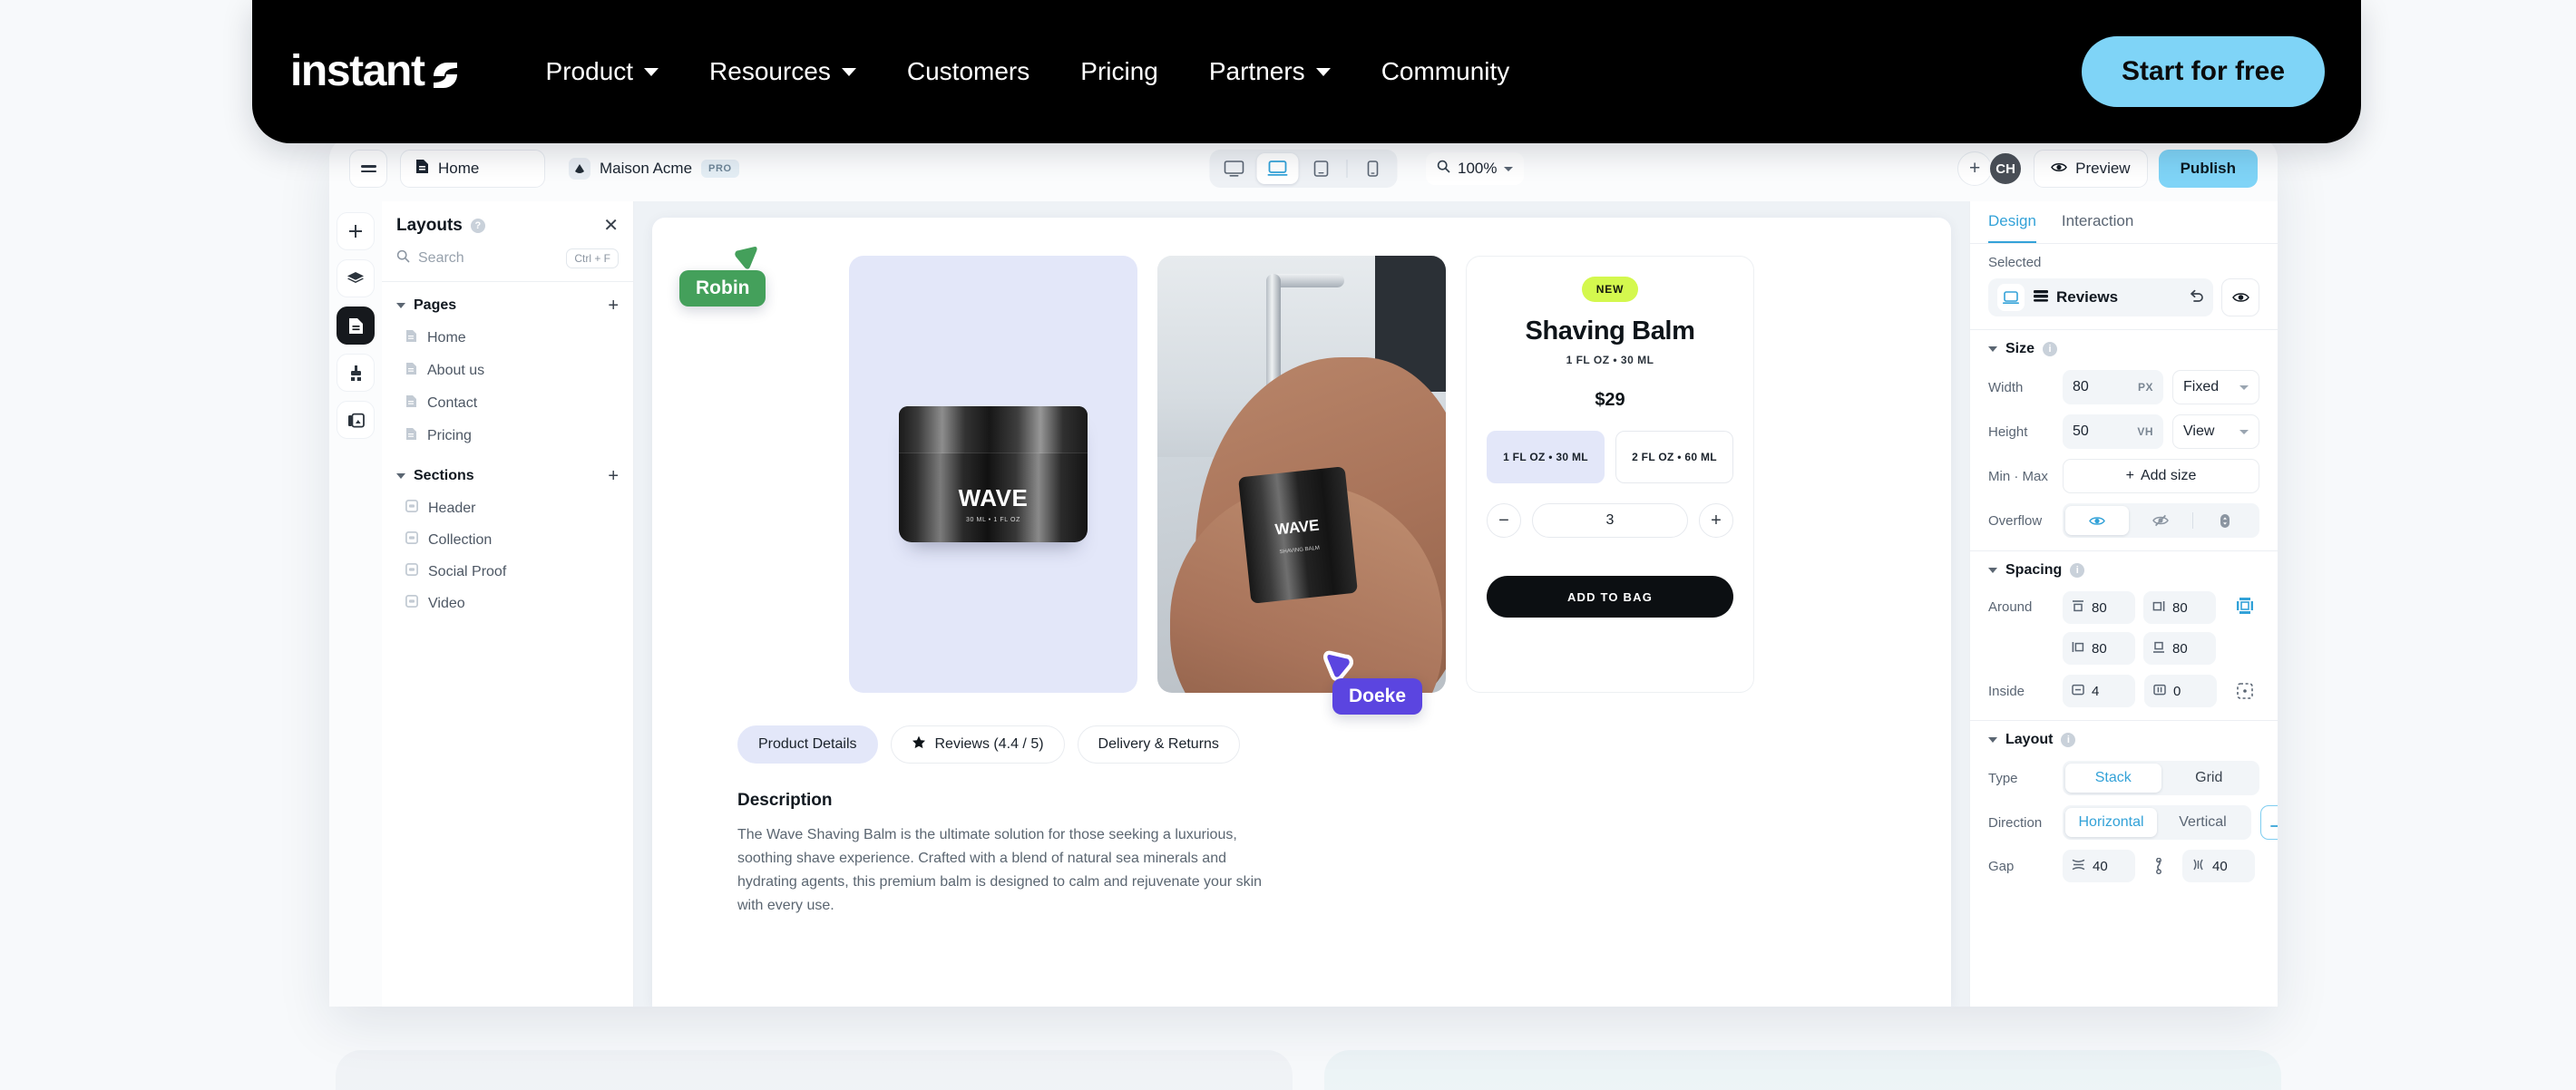 The height and width of the screenshot is (1090, 2576). What do you see at coordinates (2113, 778) in the screenshot?
I see `layout-type-stack-button: Stack` at bounding box center [2113, 778].